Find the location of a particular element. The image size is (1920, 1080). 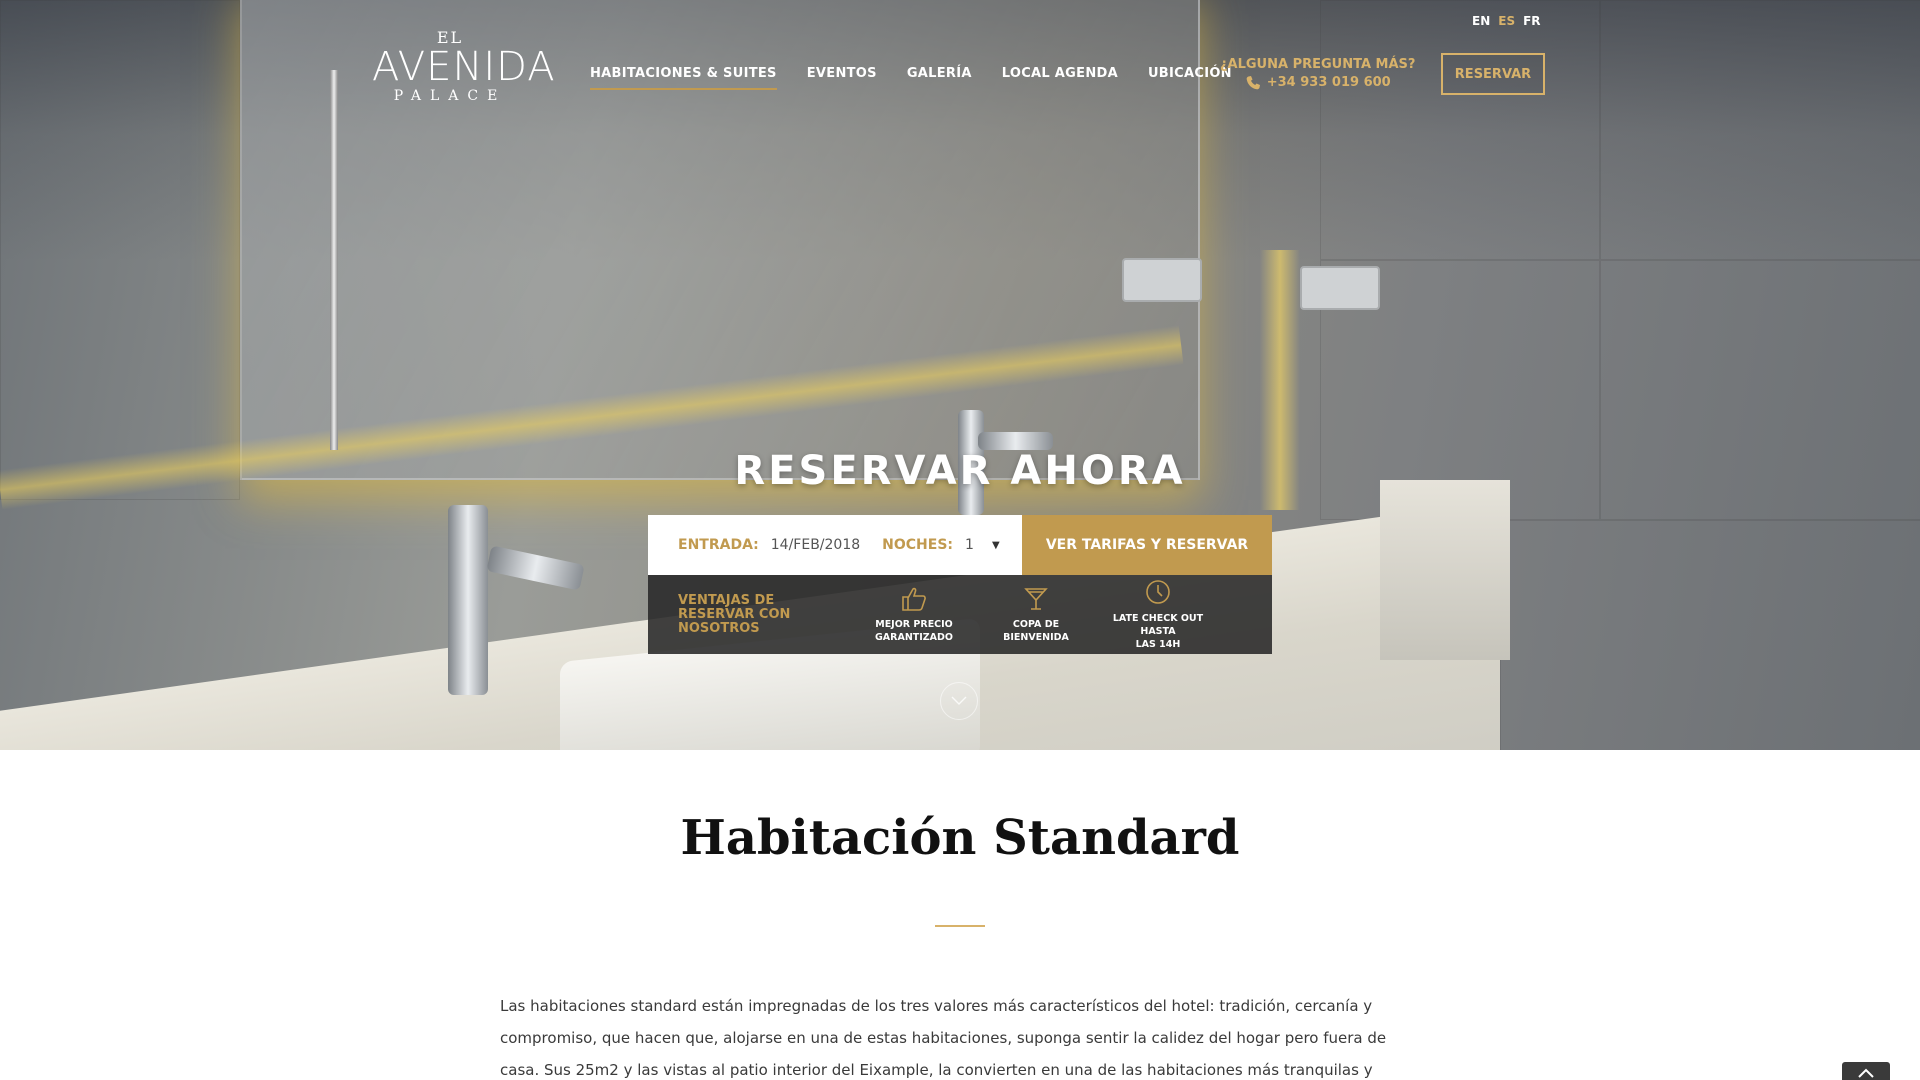

phone-link: +34 933 019 600 is located at coordinates (1317, 83).